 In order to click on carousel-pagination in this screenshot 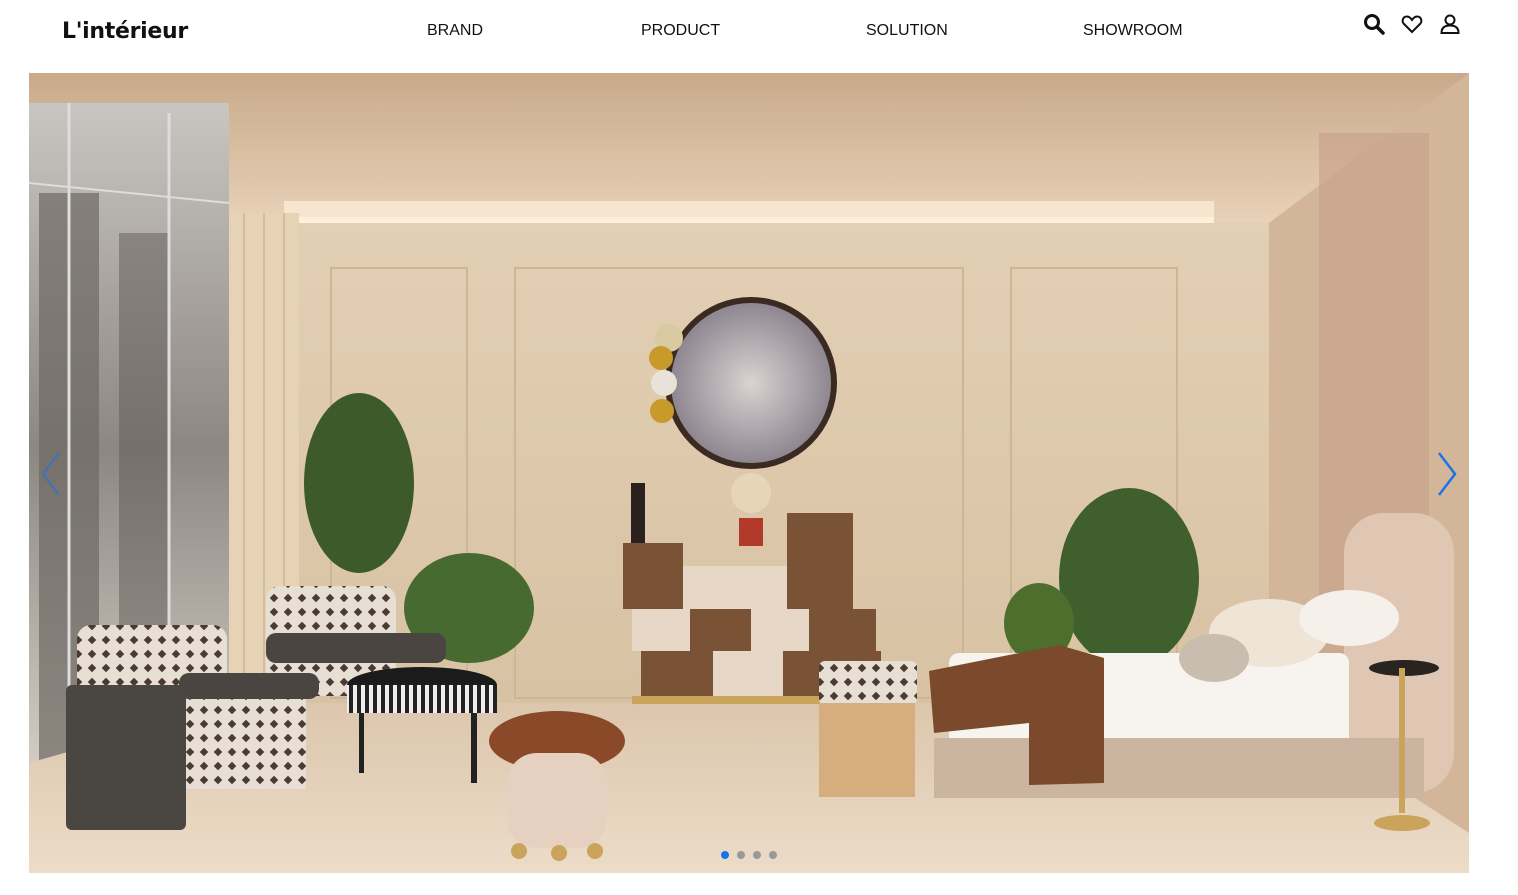, I will do `click(749, 855)`.